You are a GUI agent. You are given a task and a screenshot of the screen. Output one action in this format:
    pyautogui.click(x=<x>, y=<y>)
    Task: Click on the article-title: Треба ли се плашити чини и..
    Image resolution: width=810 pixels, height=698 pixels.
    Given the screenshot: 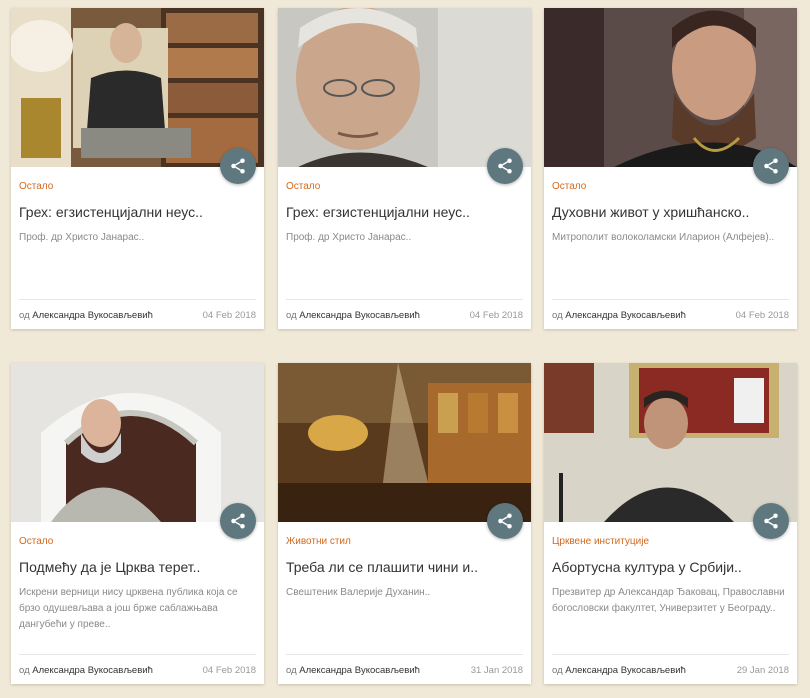 What is the action you would take?
    pyautogui.click(x=404, y=567)
    